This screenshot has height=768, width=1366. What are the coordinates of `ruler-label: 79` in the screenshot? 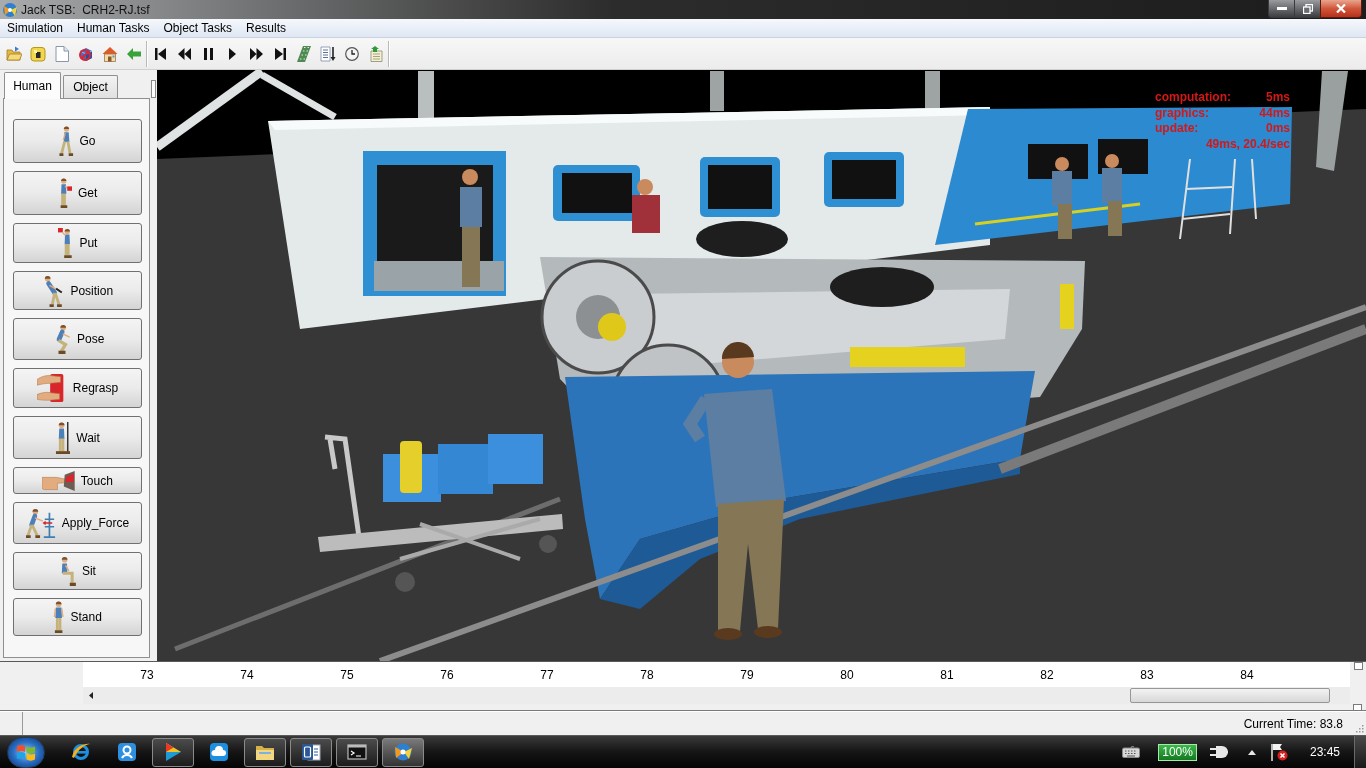 It's located at (747, 675).